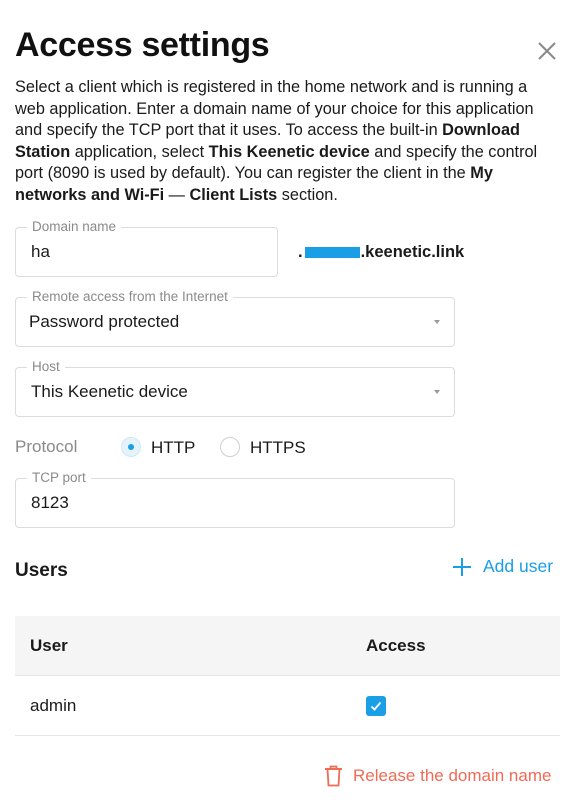  I want to click on domain-name-value: ha, so click(40, 252).